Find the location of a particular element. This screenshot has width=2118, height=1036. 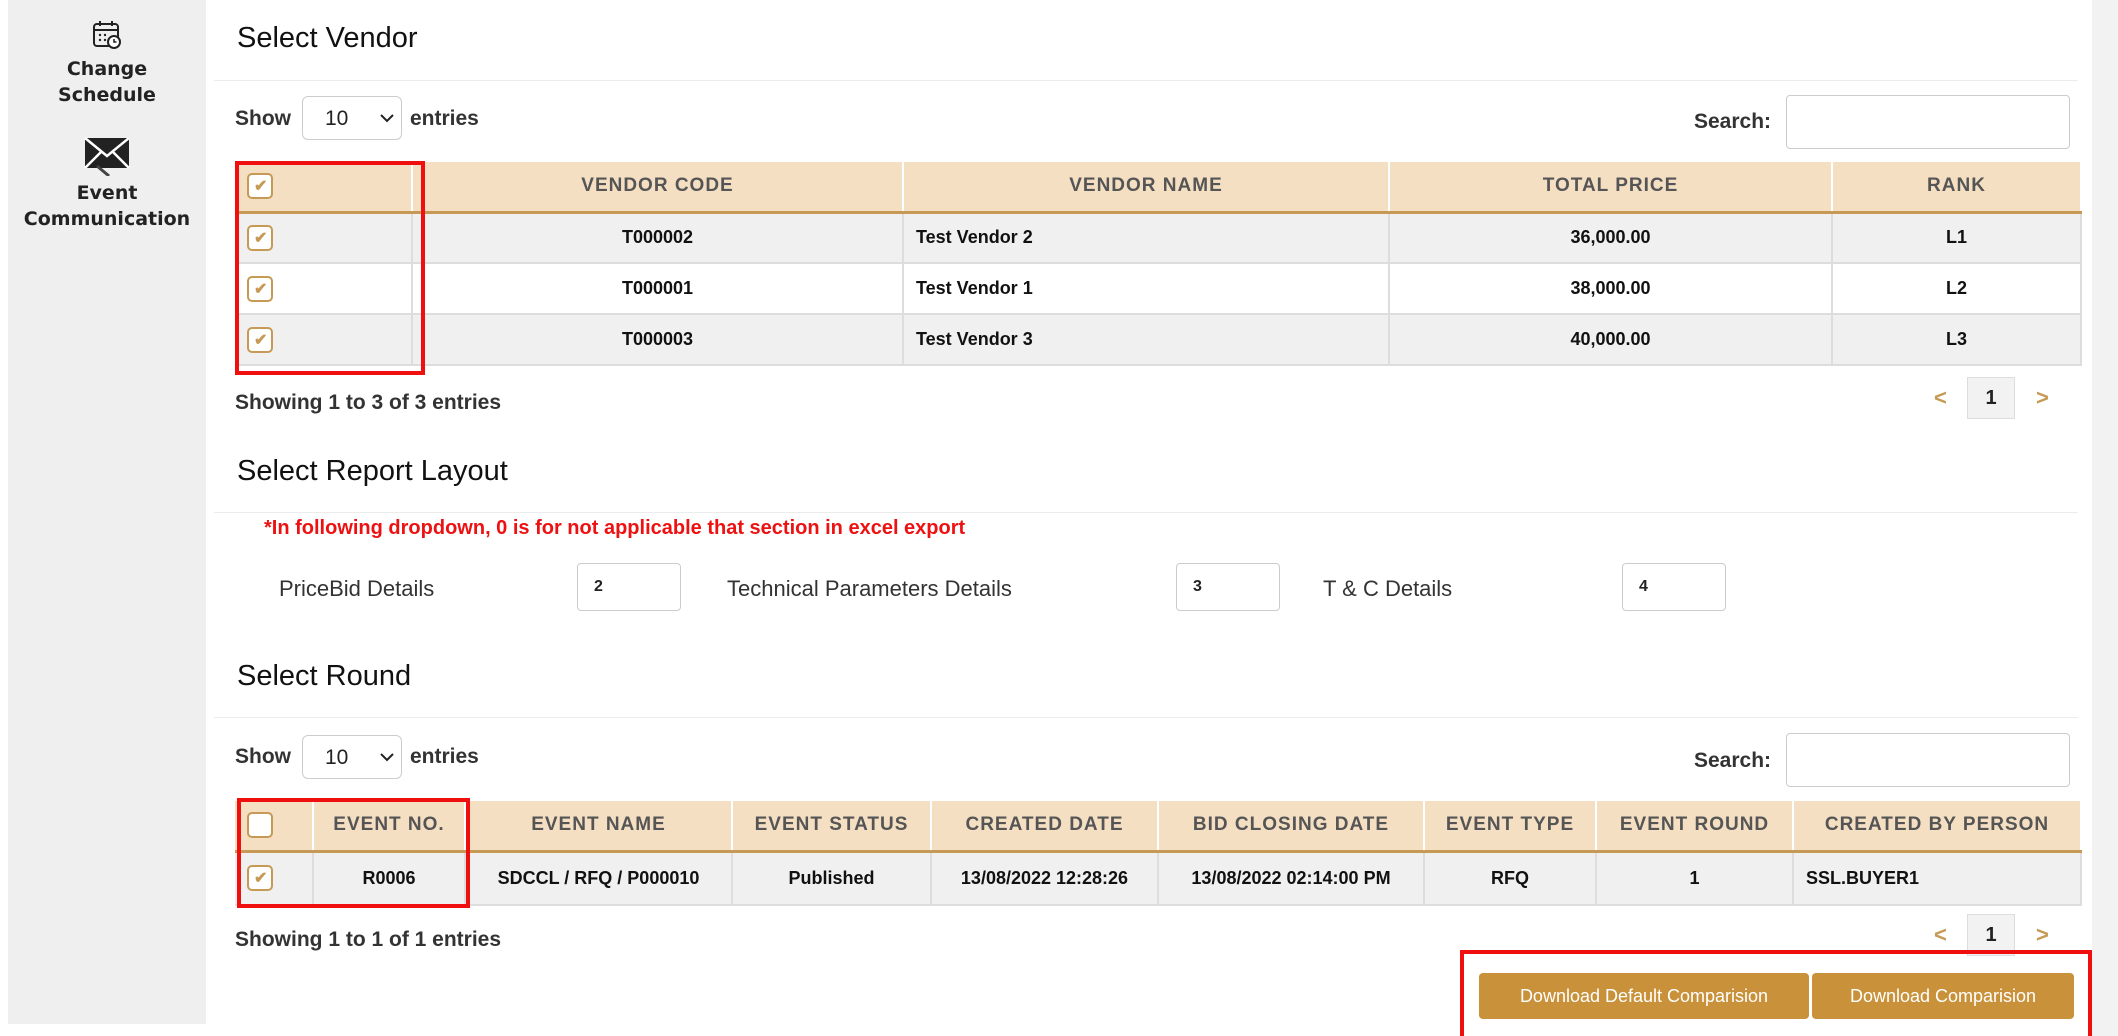

column-header-vendor-name: VENDOR NAME is located at coordinates (1146, 188).